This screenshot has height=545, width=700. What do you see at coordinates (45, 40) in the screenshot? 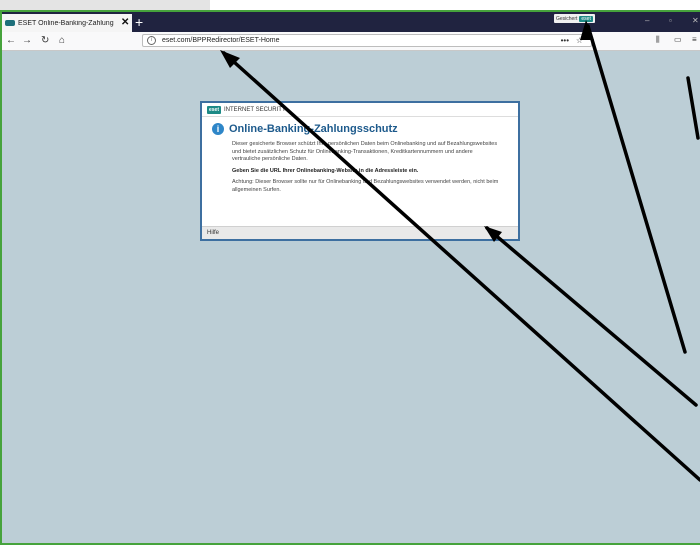
I see `reload-icon: ↻` at bounding box center [45, 40].